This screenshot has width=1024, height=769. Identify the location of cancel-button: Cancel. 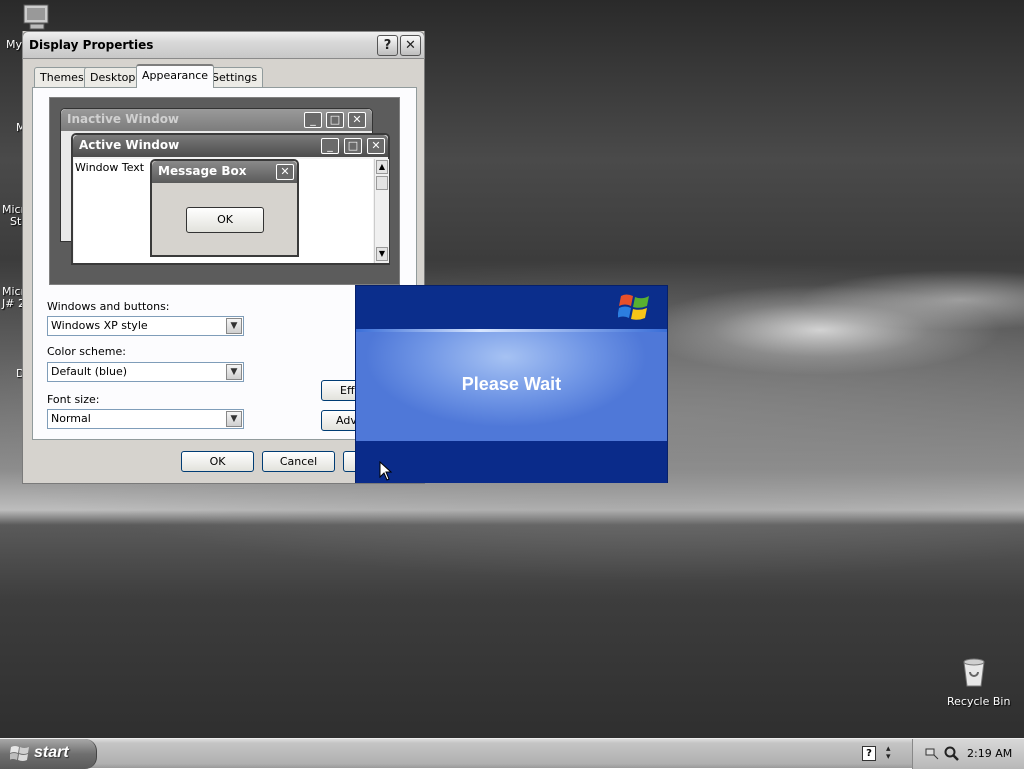
(298, 461).